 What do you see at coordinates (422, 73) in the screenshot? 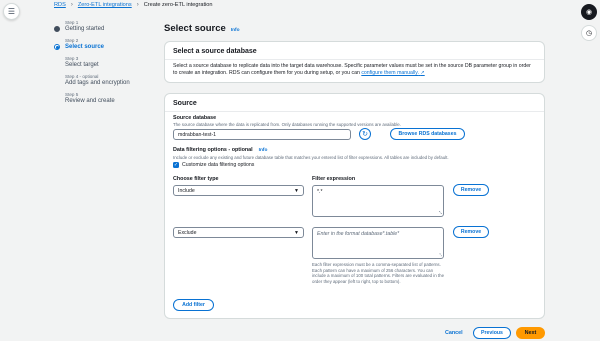
I see `external-link-icon: ↗` at bounding box center [422, 73].